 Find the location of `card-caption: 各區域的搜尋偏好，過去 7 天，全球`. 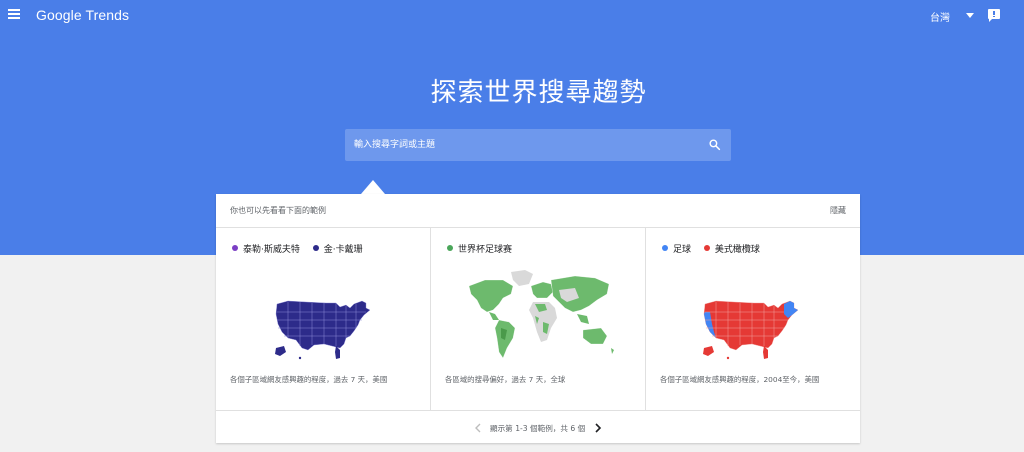

card-caption: 各區域的搜尋偏好，過去 7 天，全球 is located at coordinates (505, 379).